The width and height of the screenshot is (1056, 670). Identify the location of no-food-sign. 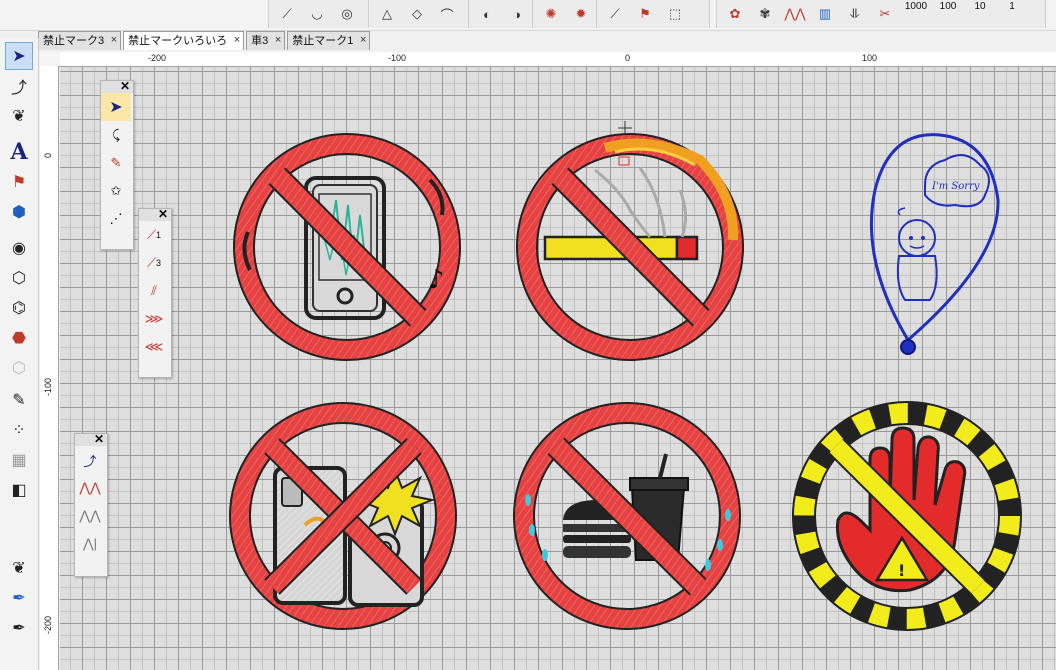
(627, 516).